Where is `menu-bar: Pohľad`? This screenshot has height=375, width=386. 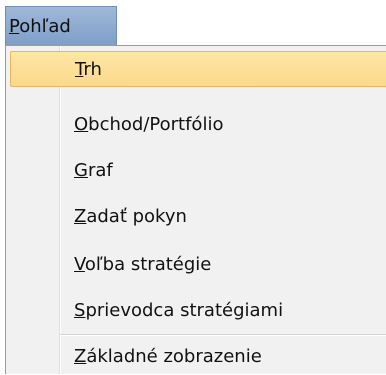
menu-bar: Pohľad is located at coordinates (193, 23).